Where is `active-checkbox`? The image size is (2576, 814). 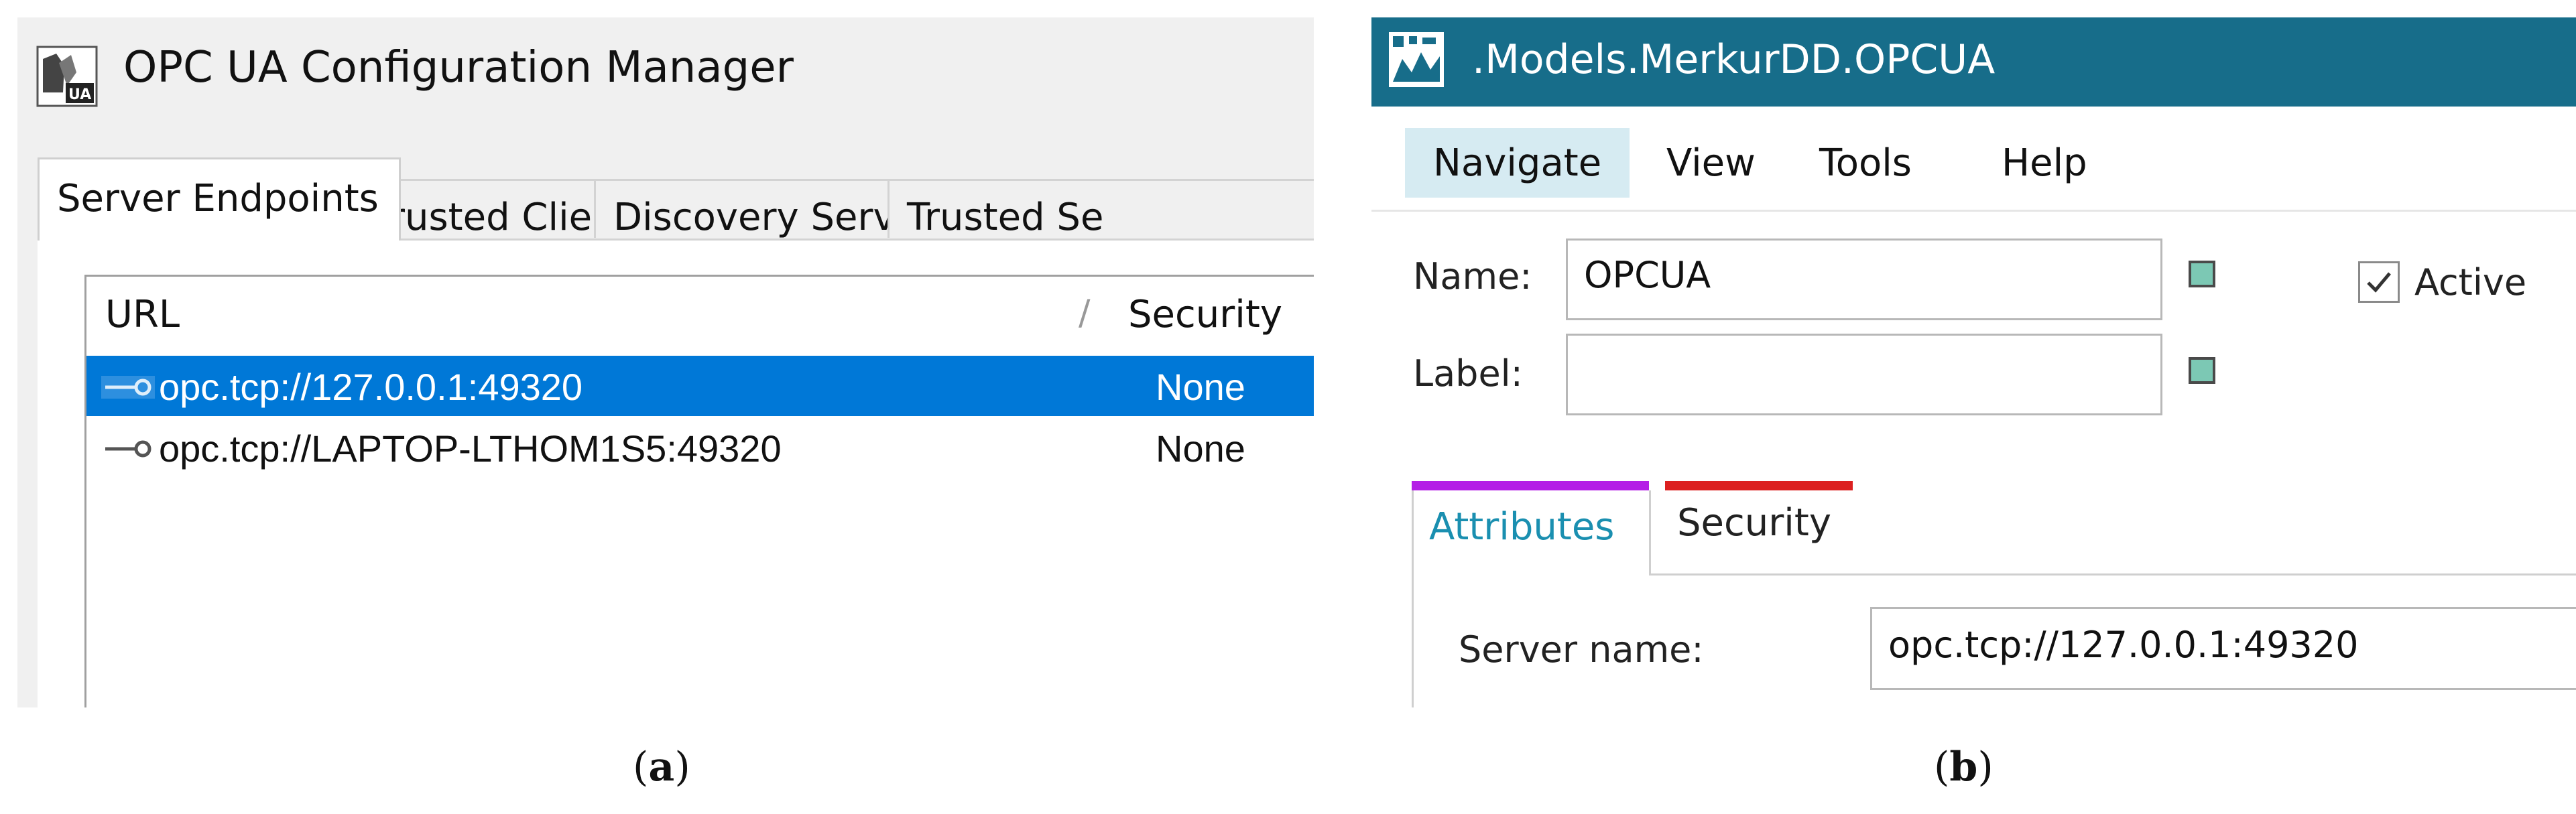 active-checkbox is located at coordinates (2379, 282).